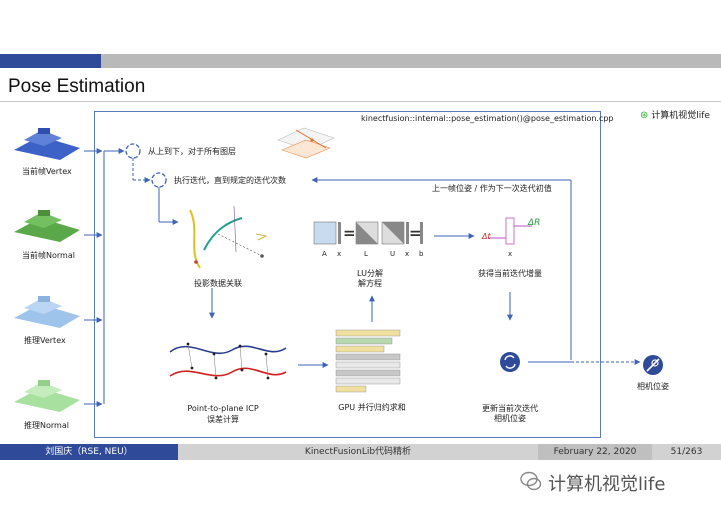  Describe the element at coordinates (223, 408) in the screenshot. I see `step-icp-title: Point-to-plane ICP` at that location.